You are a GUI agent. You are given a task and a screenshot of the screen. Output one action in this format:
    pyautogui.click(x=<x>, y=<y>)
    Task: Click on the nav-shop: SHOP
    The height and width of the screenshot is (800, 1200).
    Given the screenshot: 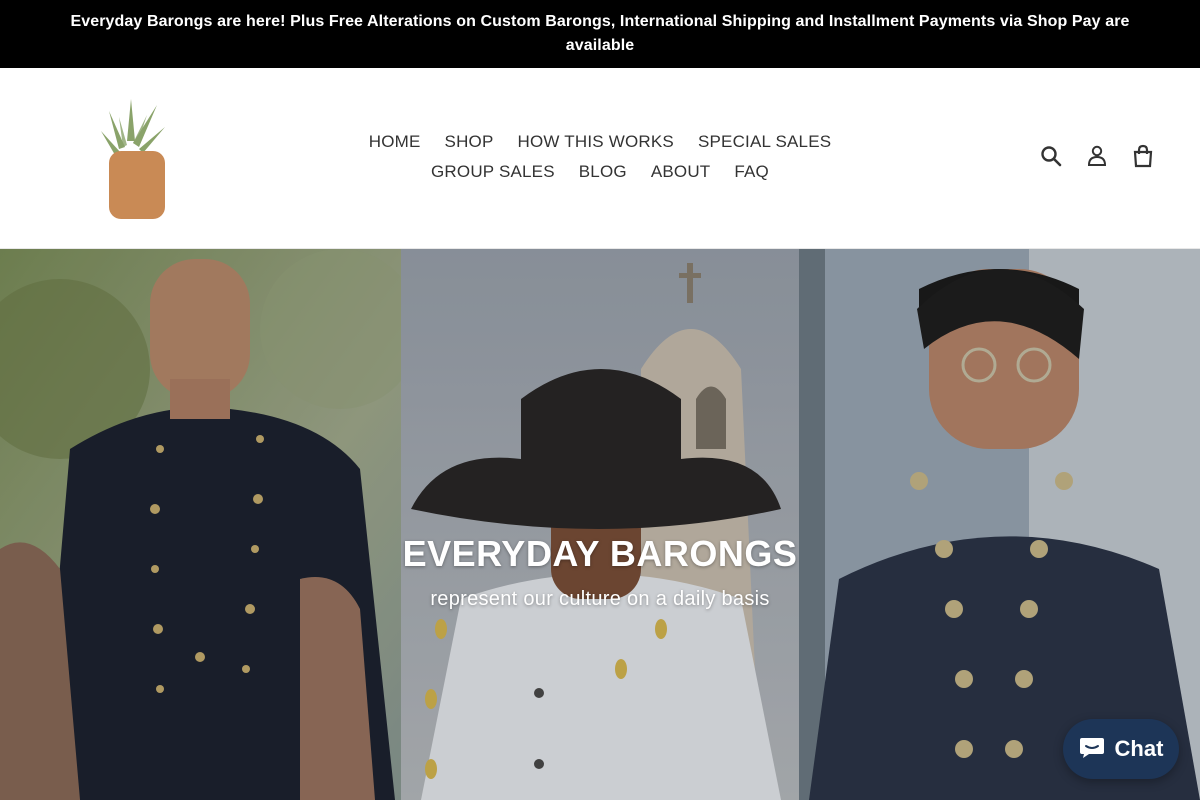 What is the action you would take?
    pyautogui.click(x=469, y=142)
    